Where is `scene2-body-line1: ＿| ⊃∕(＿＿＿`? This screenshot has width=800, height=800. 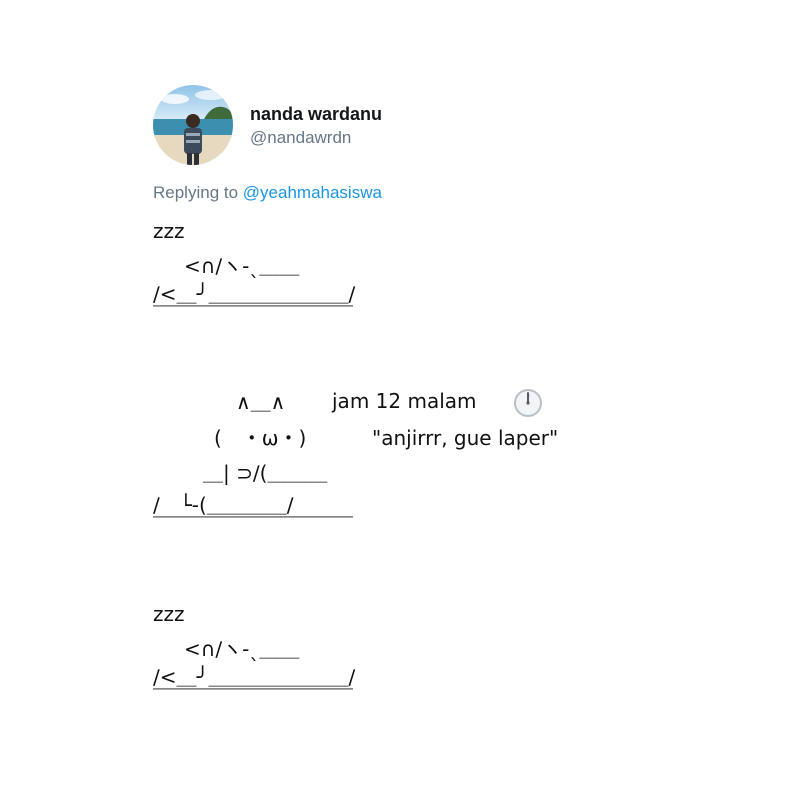 scene2-body-line1: ＿| ⊃∕(＿＿＿ is located at coordinates (265, 473).